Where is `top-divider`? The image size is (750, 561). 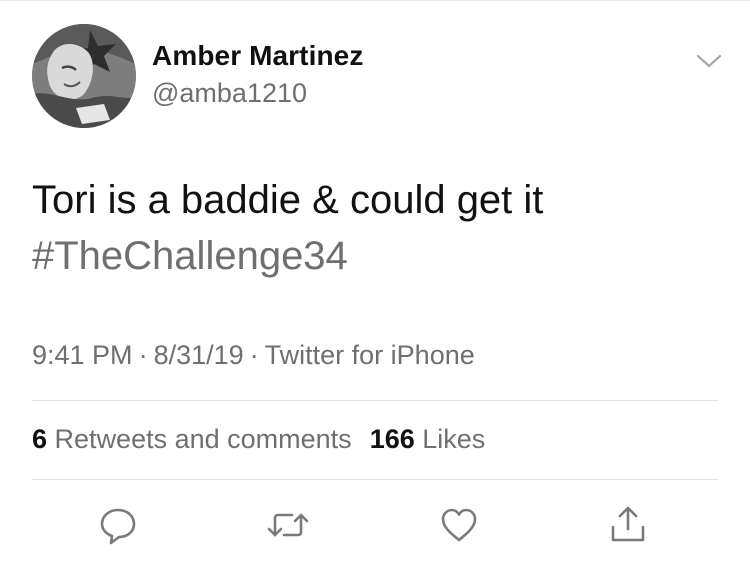
top-divider is located at coordinates (375, 0).